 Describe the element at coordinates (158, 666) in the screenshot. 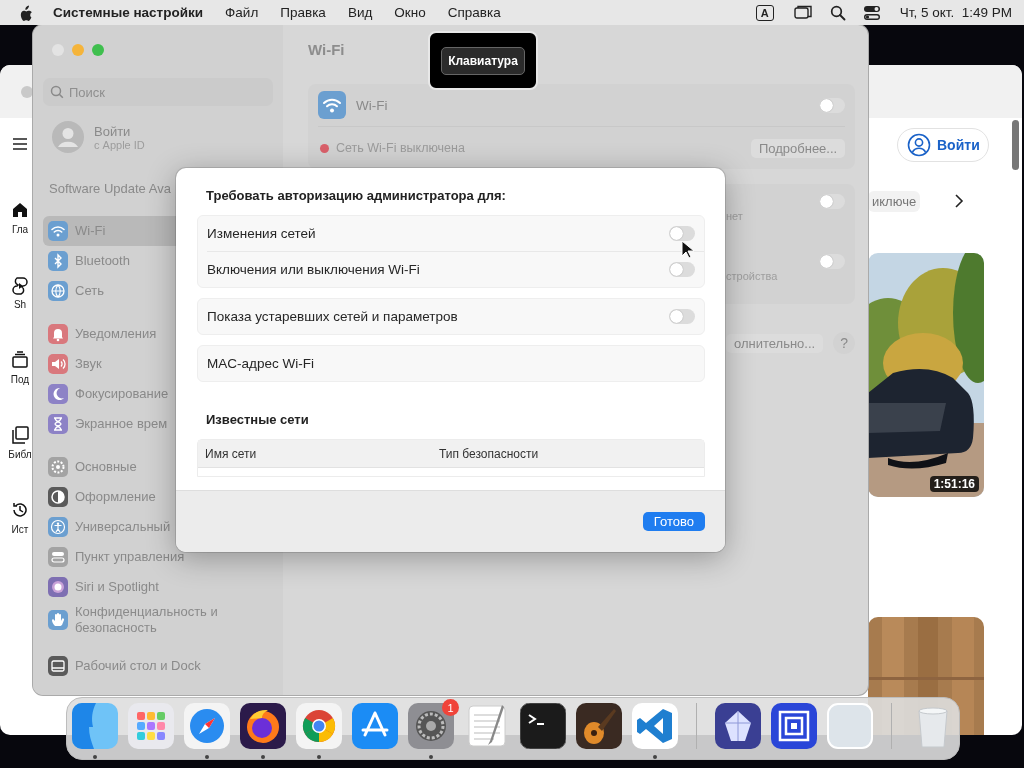

I see `sidebar-item: Рабочий стол и Dock` at that location.